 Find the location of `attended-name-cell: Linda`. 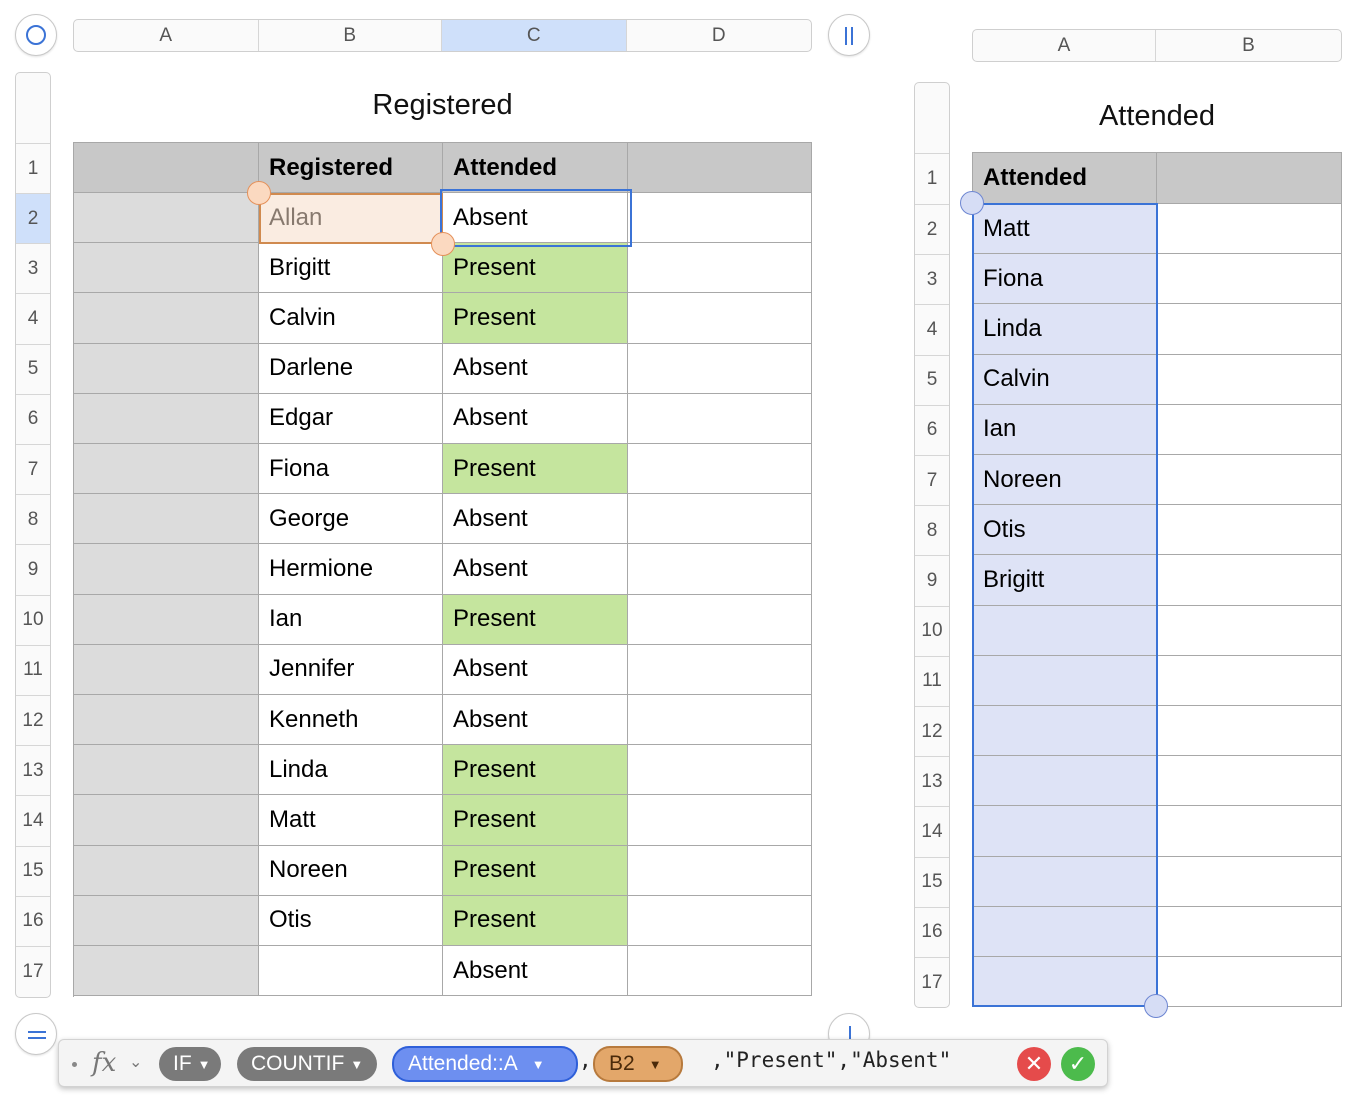

attended-name-cell: Linda is located at coordinates (1065, 329).